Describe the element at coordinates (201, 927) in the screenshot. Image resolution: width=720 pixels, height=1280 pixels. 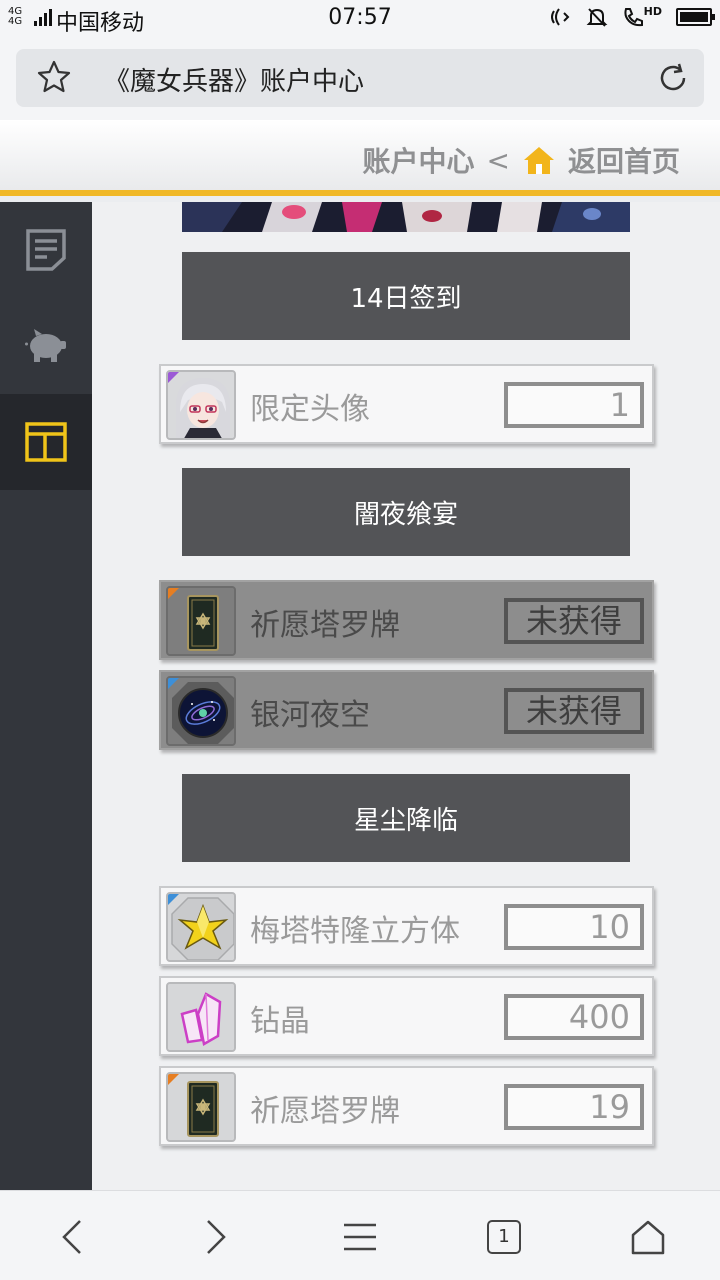
I see `metatron-cube-icon` at that location.